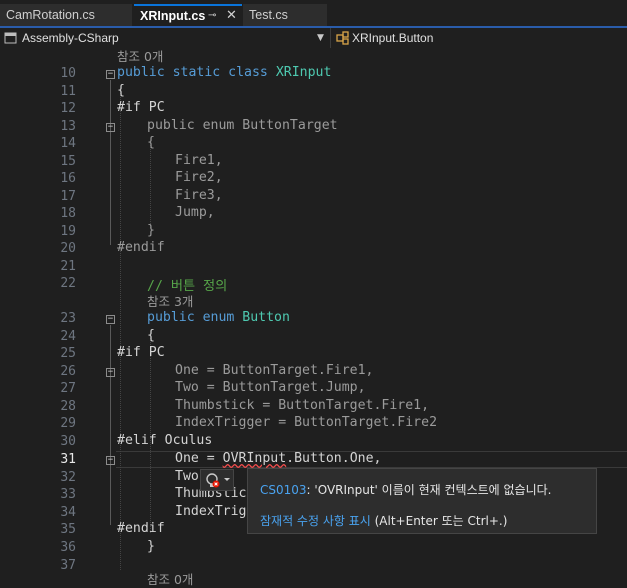 The height and width of the screenshot is (588, 627). Describe the element at coordinates (231, 16) in the screenshot. I see `close-icon: ✕` at that location.